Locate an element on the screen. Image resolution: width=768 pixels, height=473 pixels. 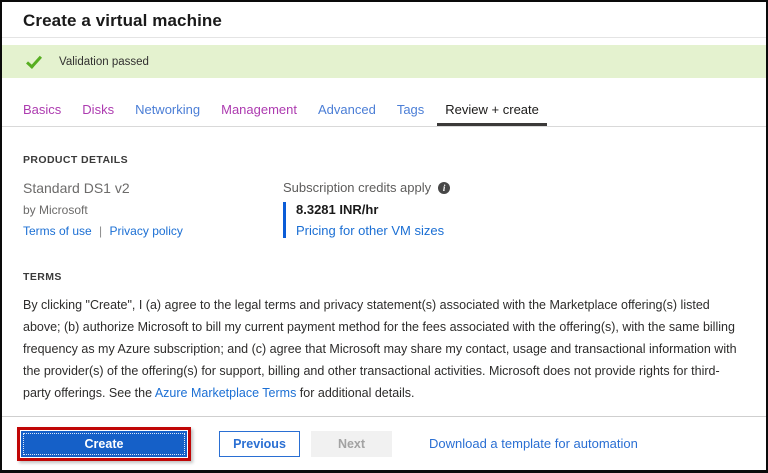
price-value: 8.3281 INR/hr is located at coordinates (337, 209).